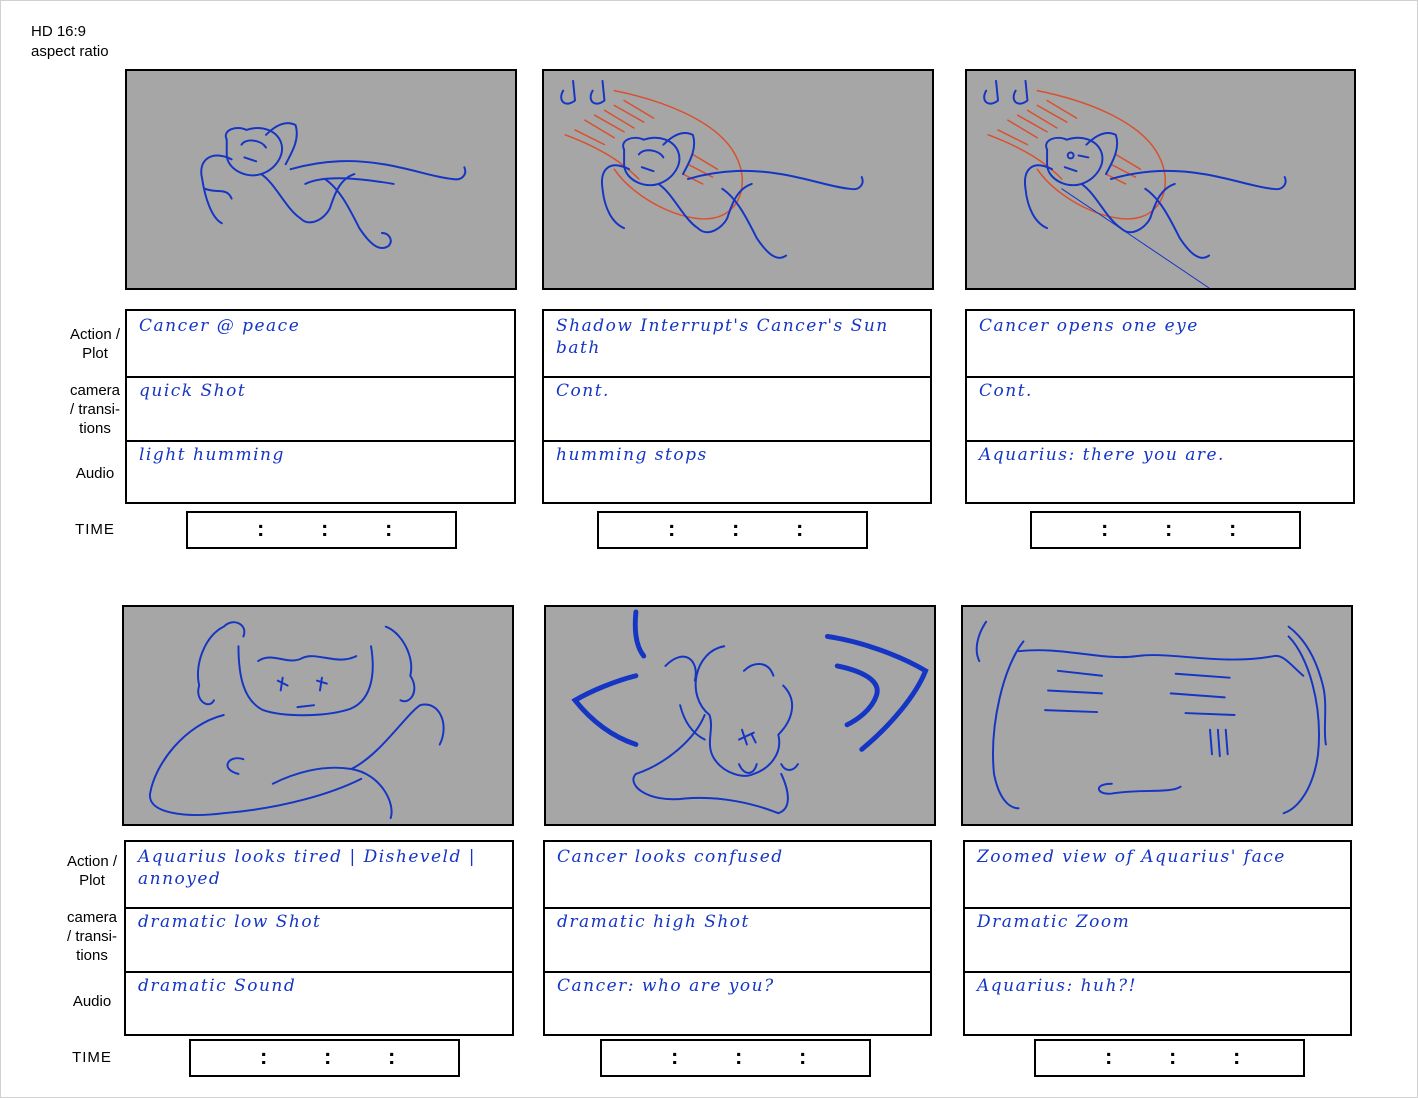 The width and height of the screenshot is (1418, 1098). I want to click on time-input-6: :, so click(1169, 1058).